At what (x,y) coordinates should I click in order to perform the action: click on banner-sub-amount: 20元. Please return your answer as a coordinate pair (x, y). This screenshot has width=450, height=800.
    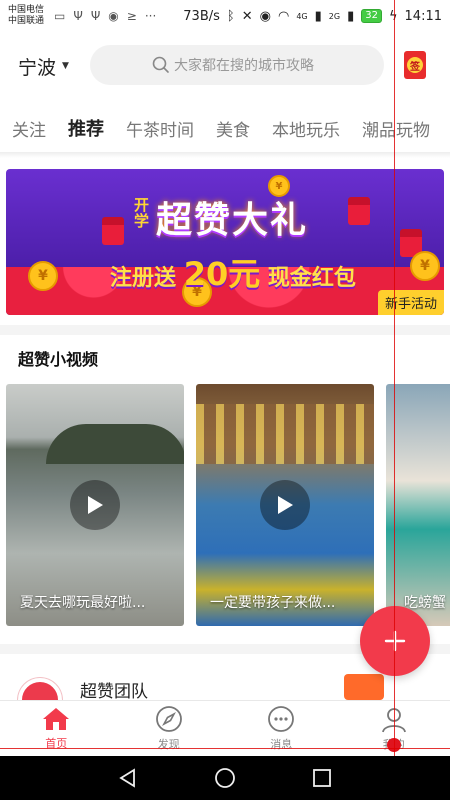
    Looking at the image, I should click on (222, 274).